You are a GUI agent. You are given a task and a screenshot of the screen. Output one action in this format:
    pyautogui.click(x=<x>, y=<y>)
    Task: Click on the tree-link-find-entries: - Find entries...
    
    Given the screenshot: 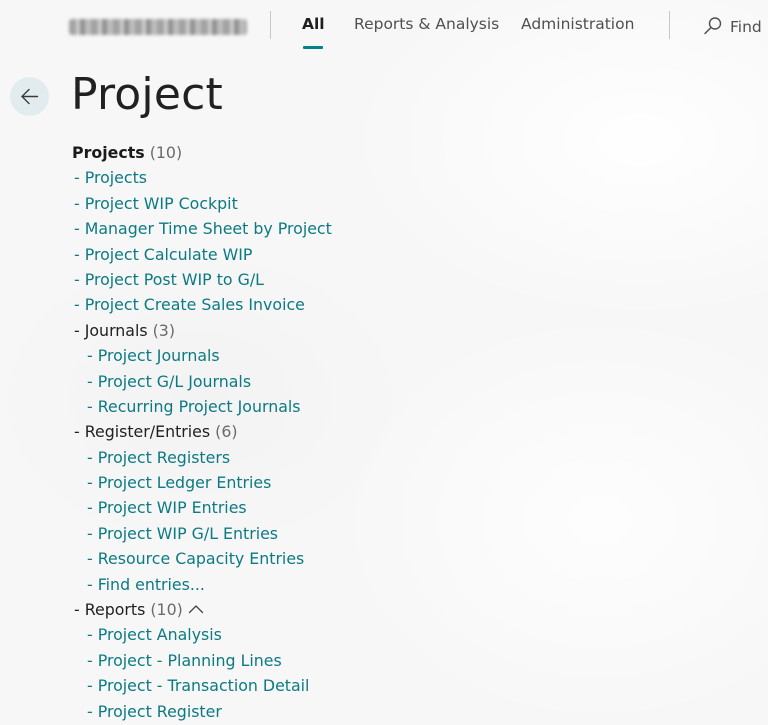 What is the action you would take?
    pyautogui.click(x=322, y=584)
    